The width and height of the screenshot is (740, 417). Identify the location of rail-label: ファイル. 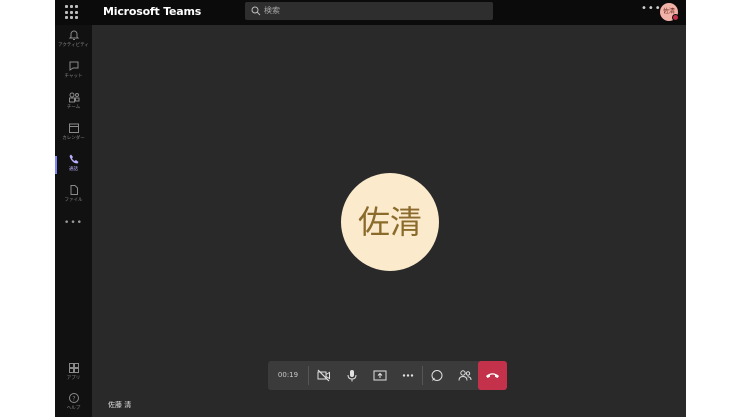
(73, 200).